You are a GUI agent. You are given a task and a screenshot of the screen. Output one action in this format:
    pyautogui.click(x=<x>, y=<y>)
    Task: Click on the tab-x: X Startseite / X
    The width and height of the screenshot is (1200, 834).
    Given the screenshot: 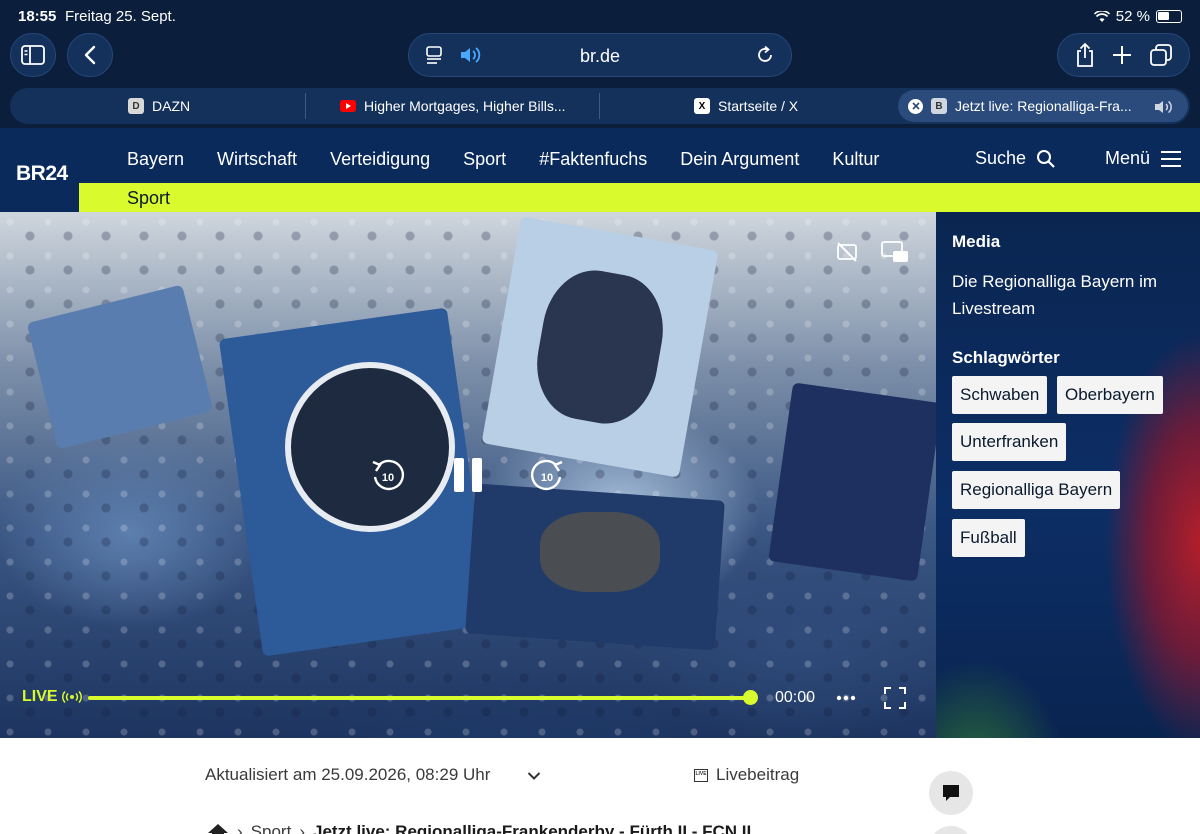 What is the action you would take?
    pyautogui.click(x=746, y=106)
    